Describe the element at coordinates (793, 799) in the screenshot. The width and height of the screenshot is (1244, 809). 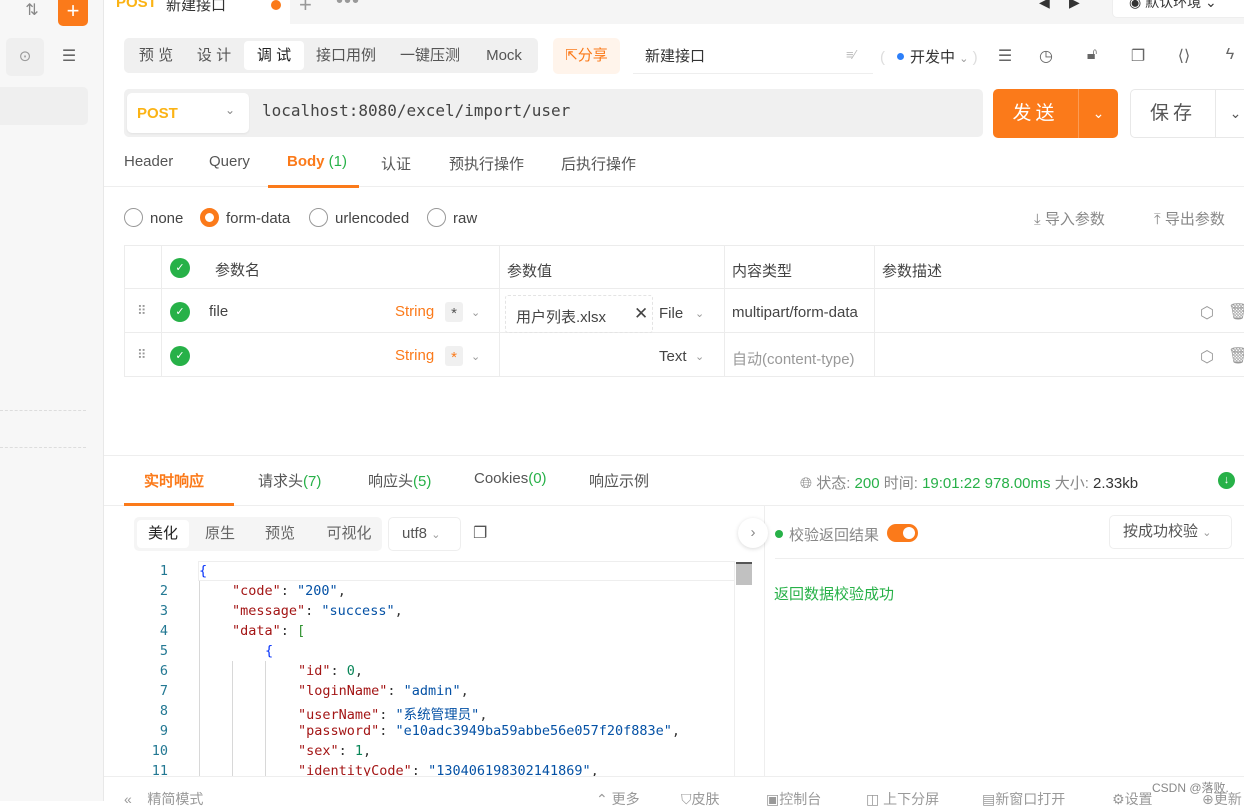
I see `console-button: ▣控制台` at that location.